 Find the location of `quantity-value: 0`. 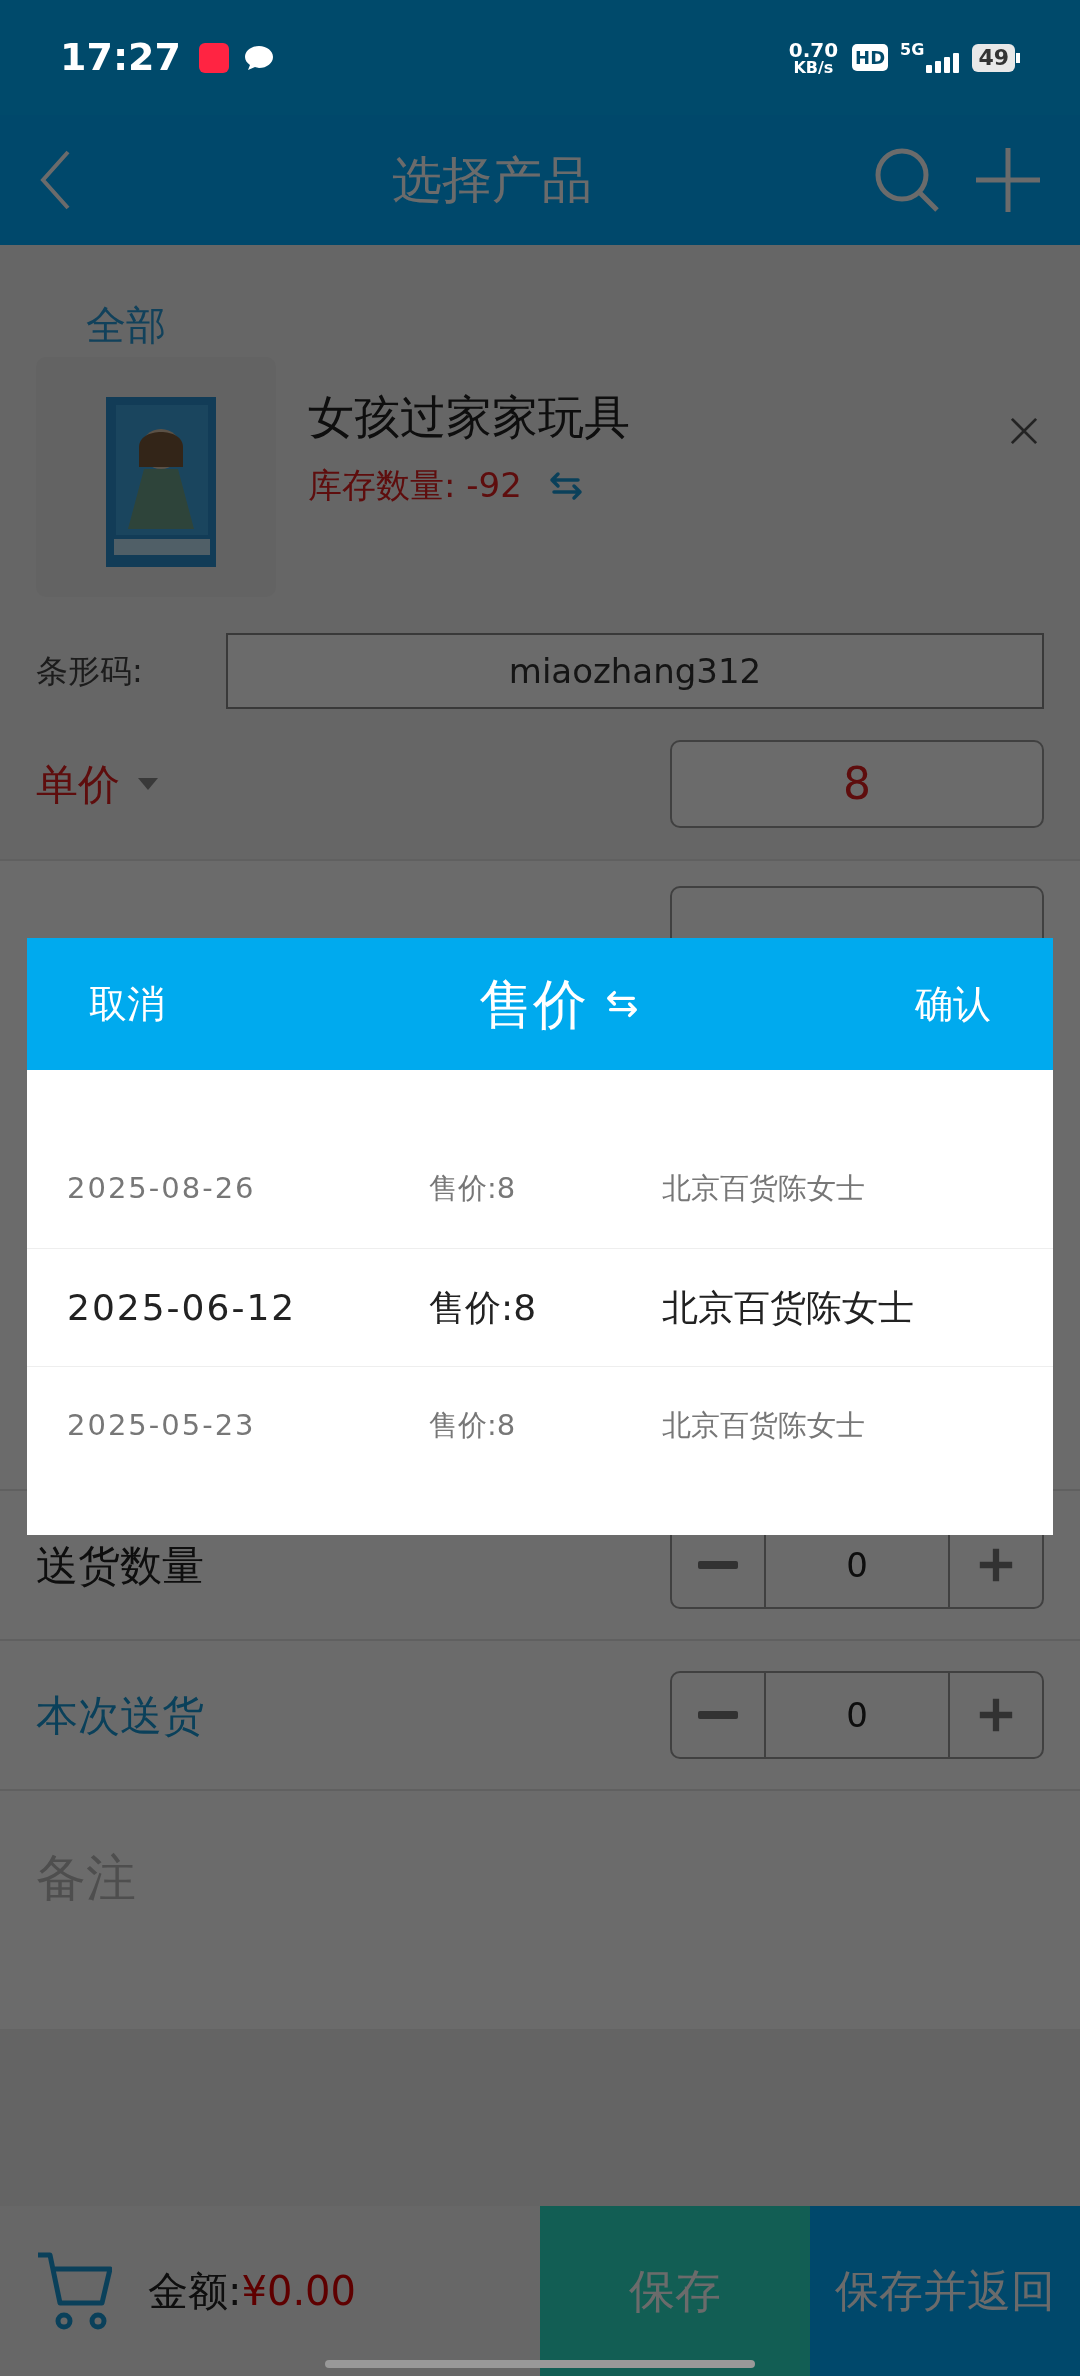

quantity-value: 0 is located at coordinates (857, 1715).